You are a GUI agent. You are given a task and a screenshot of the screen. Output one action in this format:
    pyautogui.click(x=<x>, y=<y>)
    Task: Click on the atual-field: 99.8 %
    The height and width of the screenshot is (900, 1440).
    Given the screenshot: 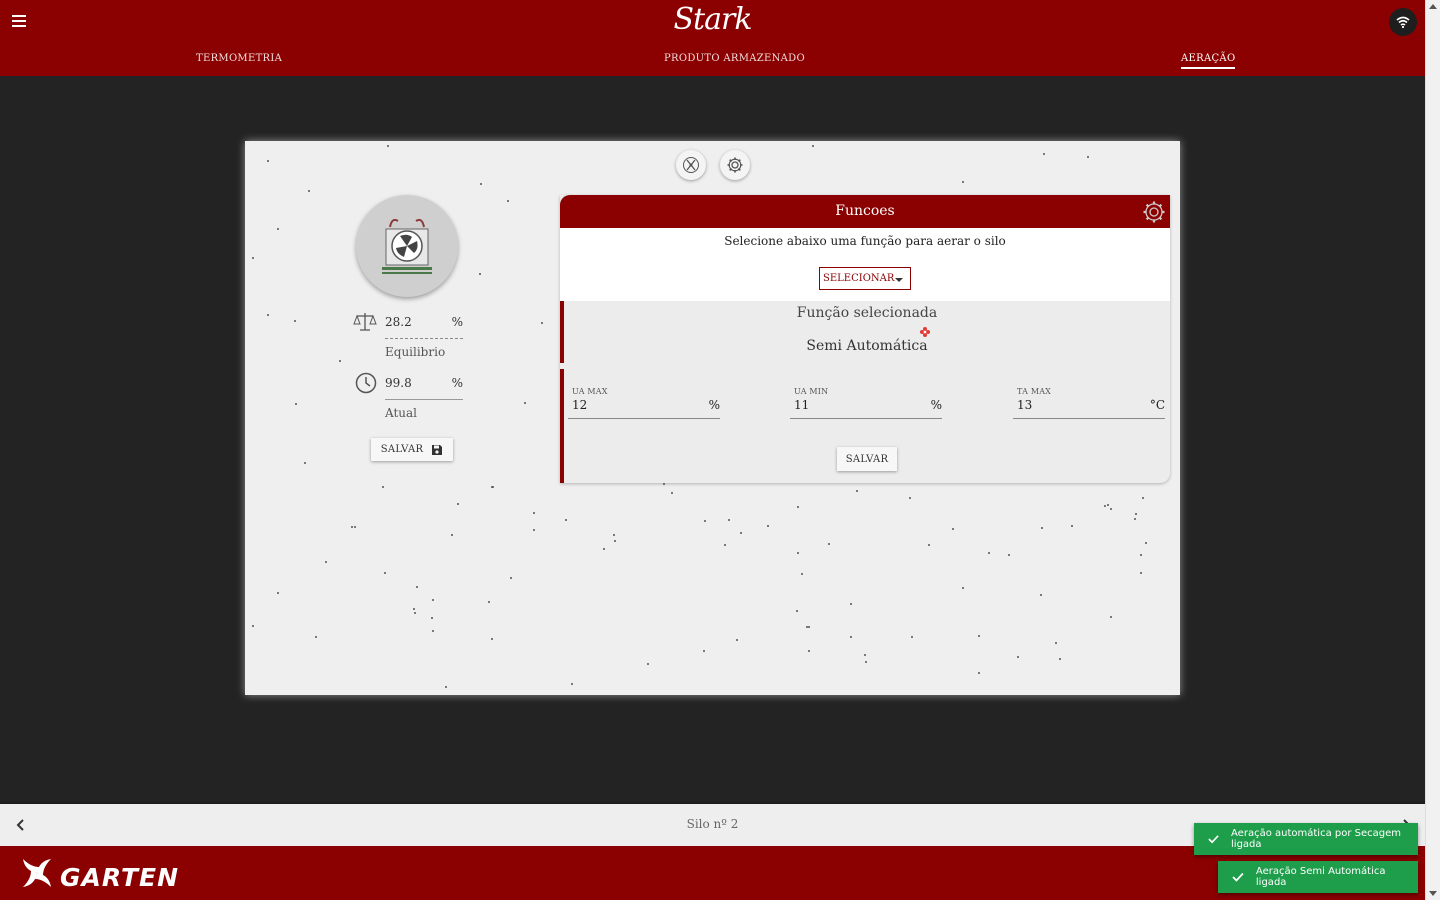 What is the action you would take?
    pyautogui.click(x=408, y=386)
    